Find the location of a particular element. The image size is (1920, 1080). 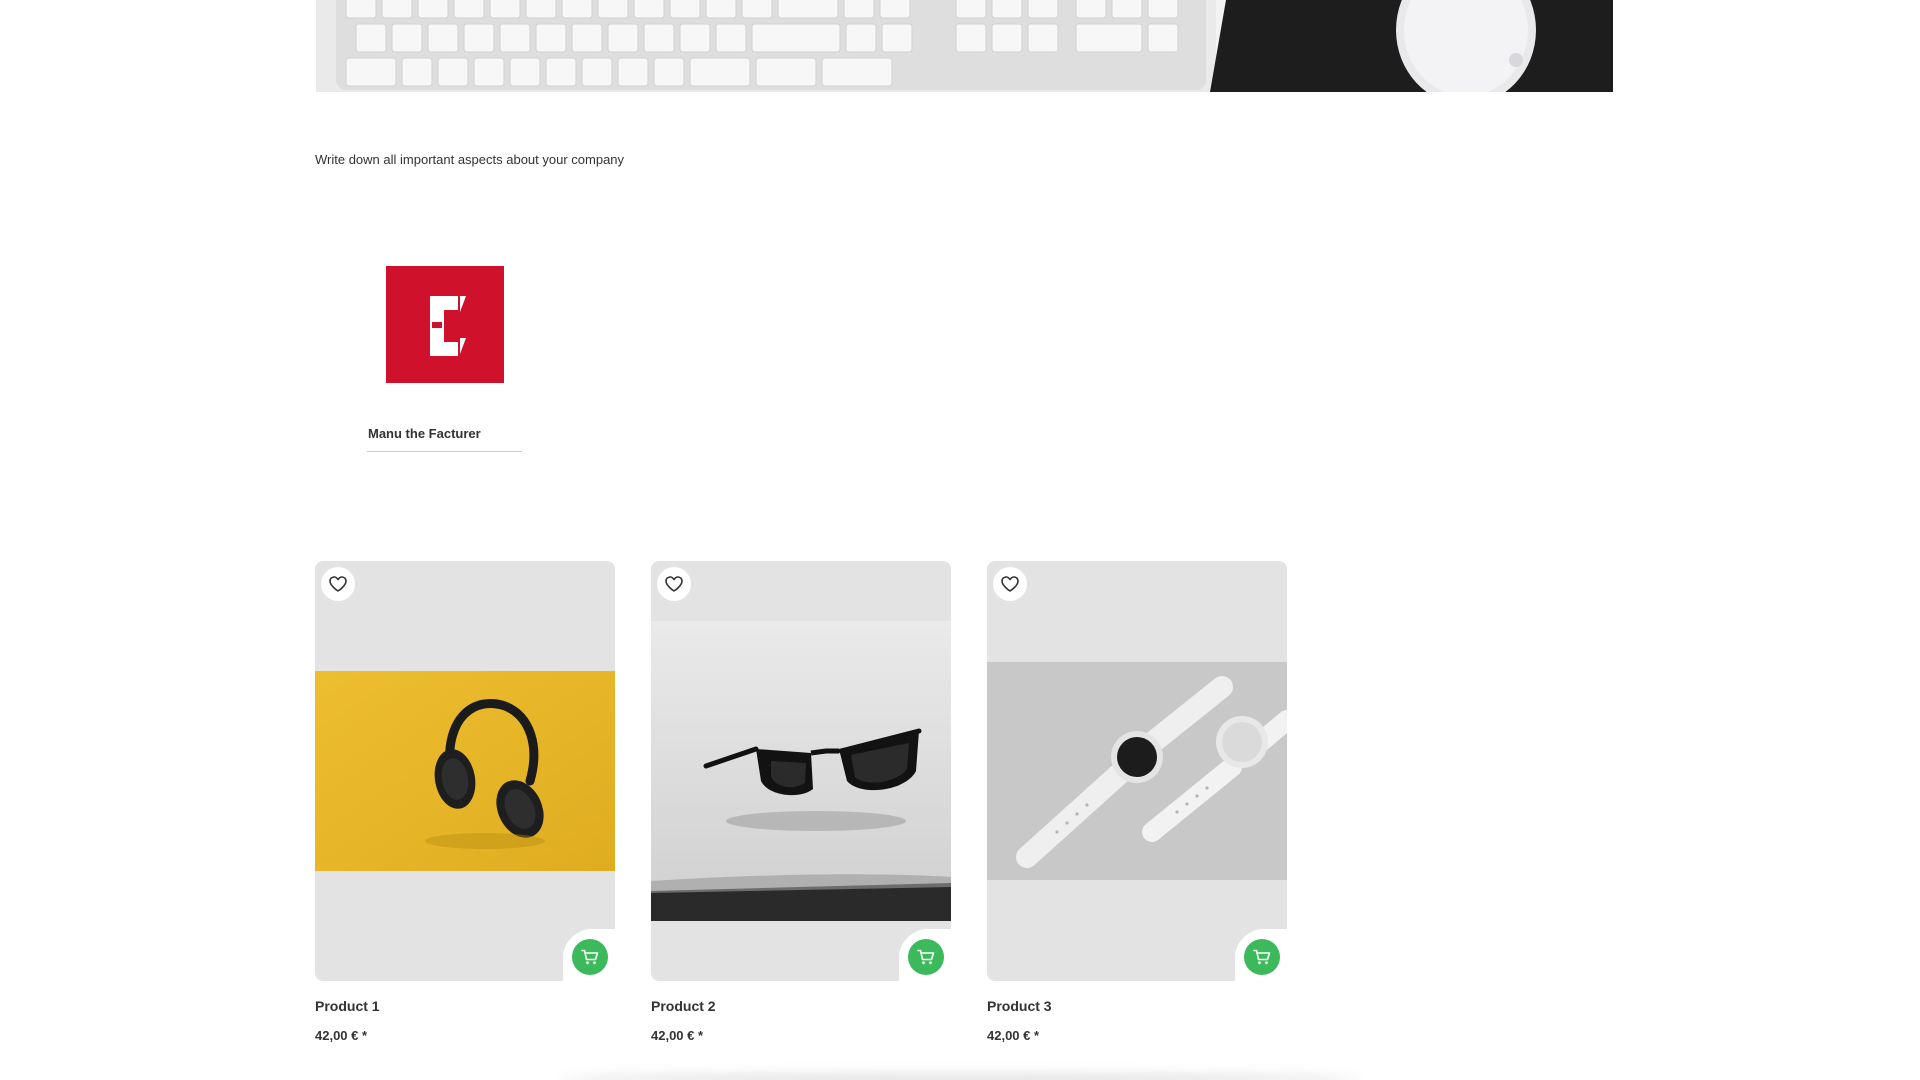

manufacturer-name: Manu the Facturer is located at coordinates (424, 433).